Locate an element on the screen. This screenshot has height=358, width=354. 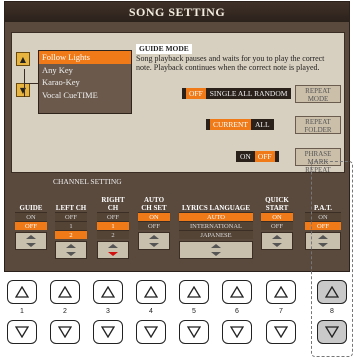
setting-column: LYRICS LANGUAGE AUTO INTERNATIONAL JAPANESE is located at coordinates (216, 222).